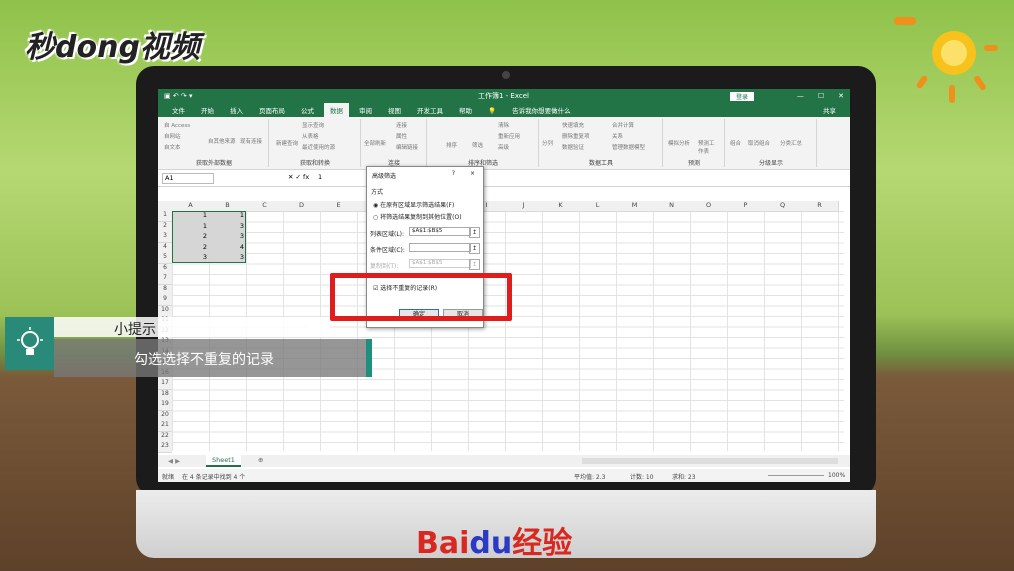 This screenshot has height=571, width=1014. Describe the element at coordinates (320, 177) in the screenshot. I see `formula-input: 1` at that location.